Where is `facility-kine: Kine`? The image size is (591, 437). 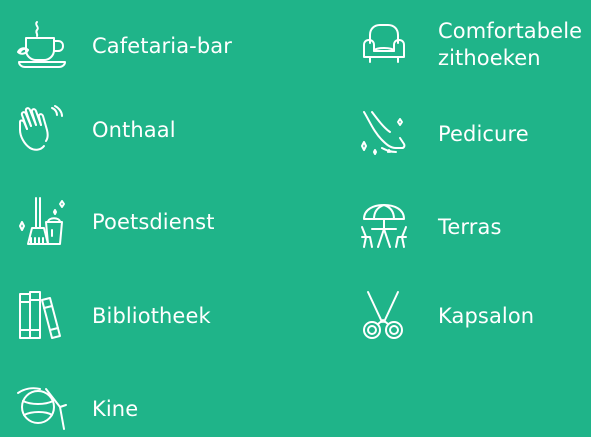
facility-kine: Kine is located at coordinates (76, 409).